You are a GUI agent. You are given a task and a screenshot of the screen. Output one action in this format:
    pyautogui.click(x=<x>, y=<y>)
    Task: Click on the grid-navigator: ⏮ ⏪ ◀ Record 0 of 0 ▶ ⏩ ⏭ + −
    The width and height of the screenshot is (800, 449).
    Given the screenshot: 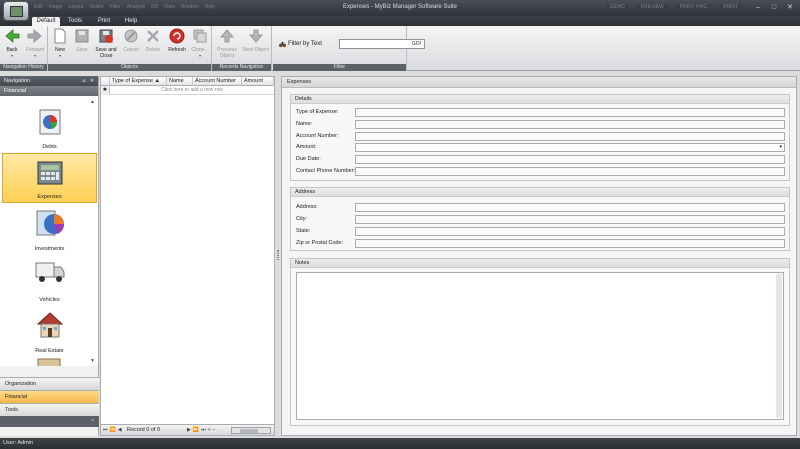 What is the action you would take?
    pyautogui.click(x=187, y=429)
    